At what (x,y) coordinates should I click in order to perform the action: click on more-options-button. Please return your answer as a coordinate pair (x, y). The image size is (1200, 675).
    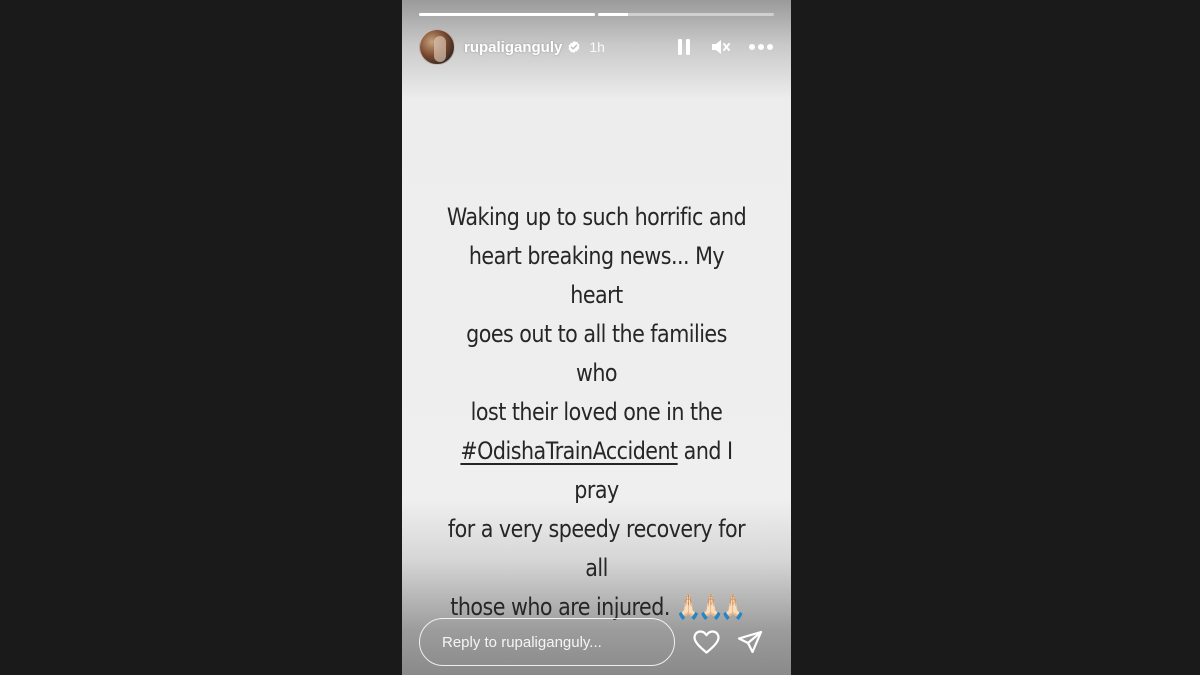
    Looking at the image, I should click on (761, 47).